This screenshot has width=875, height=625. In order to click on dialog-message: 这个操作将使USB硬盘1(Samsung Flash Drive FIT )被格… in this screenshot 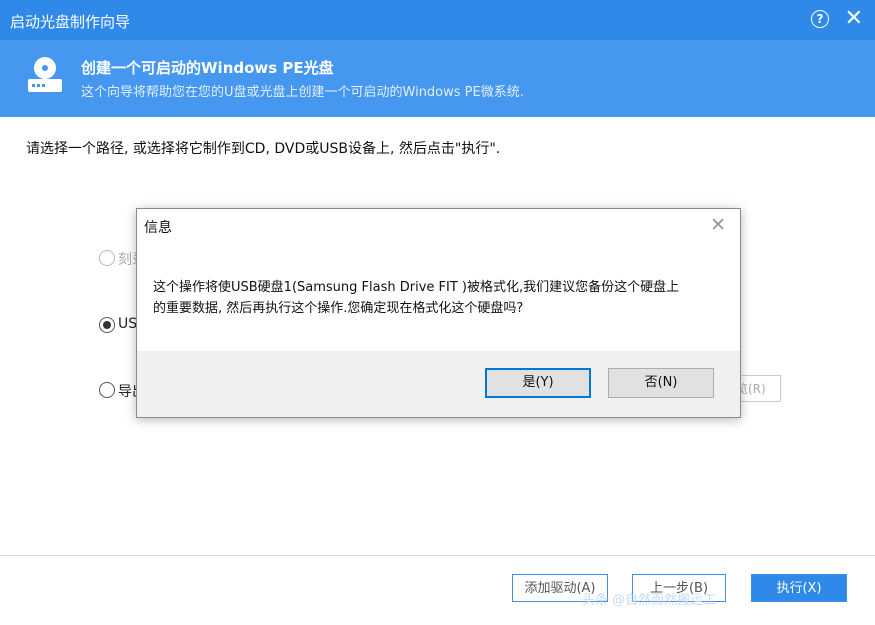, I will do `click(433, 298)`.